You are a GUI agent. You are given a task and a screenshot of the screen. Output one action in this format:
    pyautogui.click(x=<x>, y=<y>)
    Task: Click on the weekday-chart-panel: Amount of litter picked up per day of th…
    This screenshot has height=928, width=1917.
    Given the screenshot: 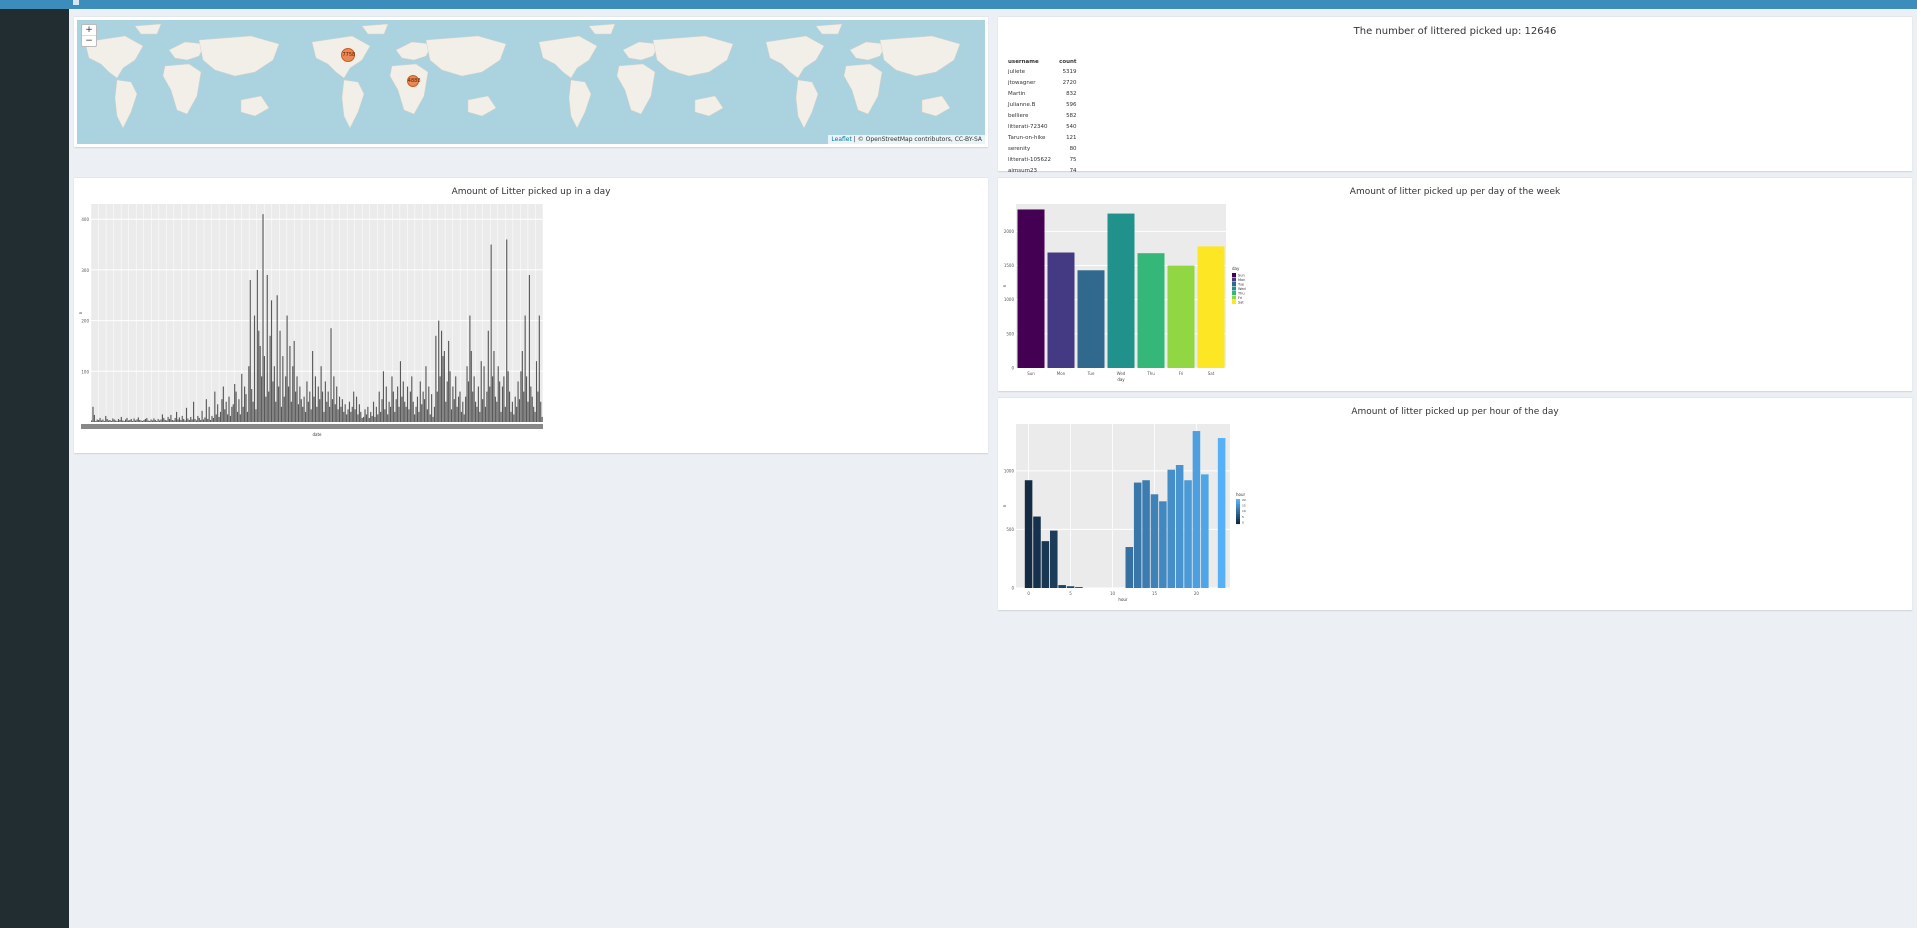 What is the action you would take?
    pyautogui.click(x=1455, y=284)
    